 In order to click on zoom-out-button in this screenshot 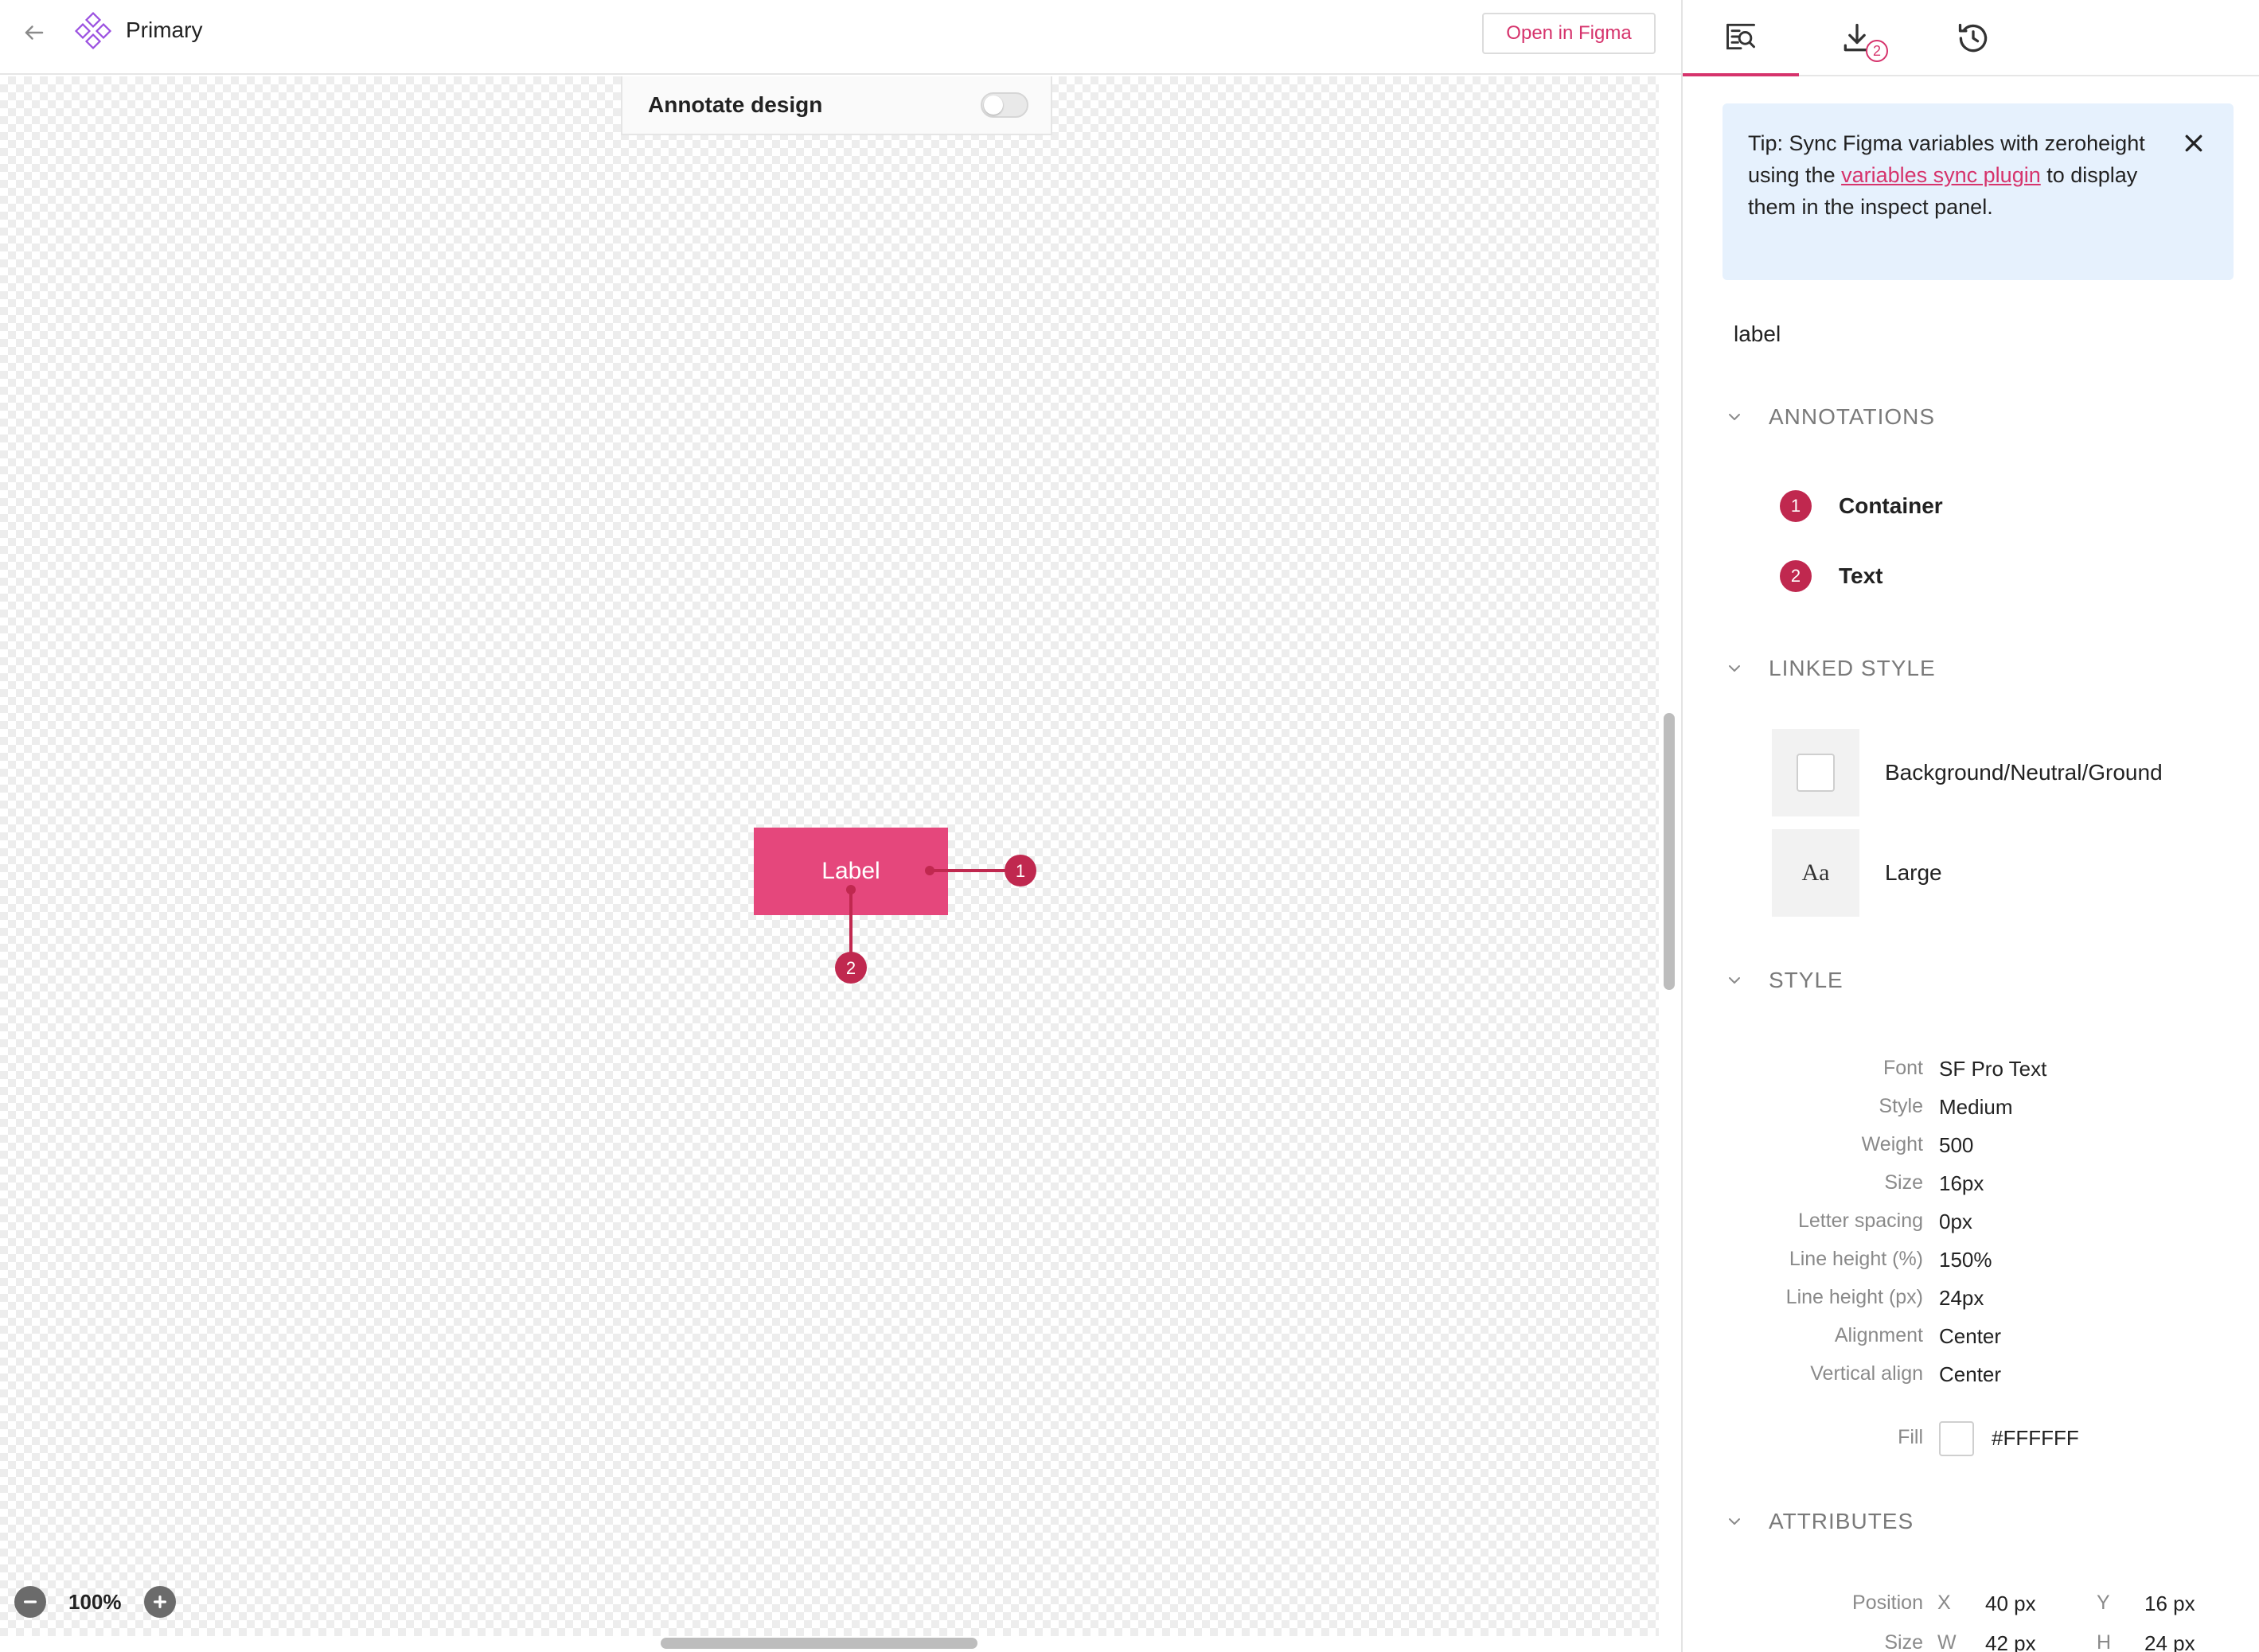, I will do `click(30, 1602)`.